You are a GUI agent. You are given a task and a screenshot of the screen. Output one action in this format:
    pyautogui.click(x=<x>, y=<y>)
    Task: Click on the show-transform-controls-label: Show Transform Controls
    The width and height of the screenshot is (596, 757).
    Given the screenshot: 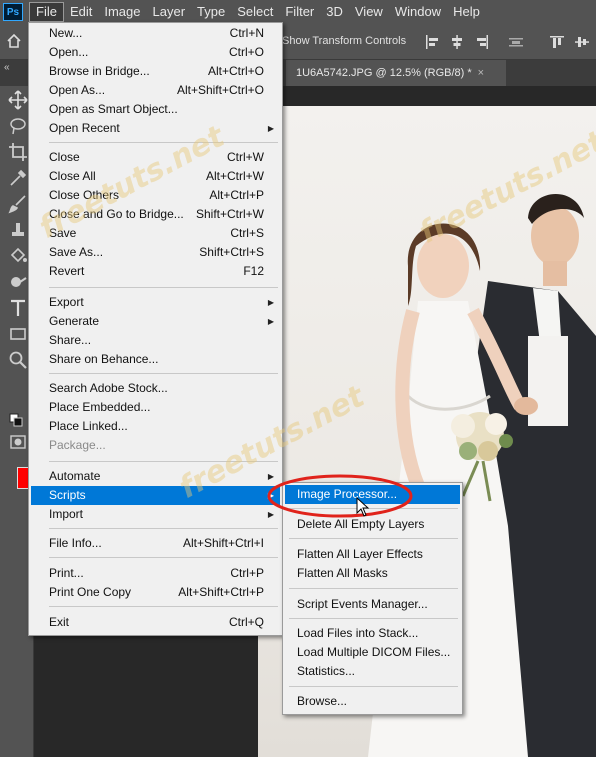 What is the action you would take?
    pyautogui.click(x=344, y=41)
    